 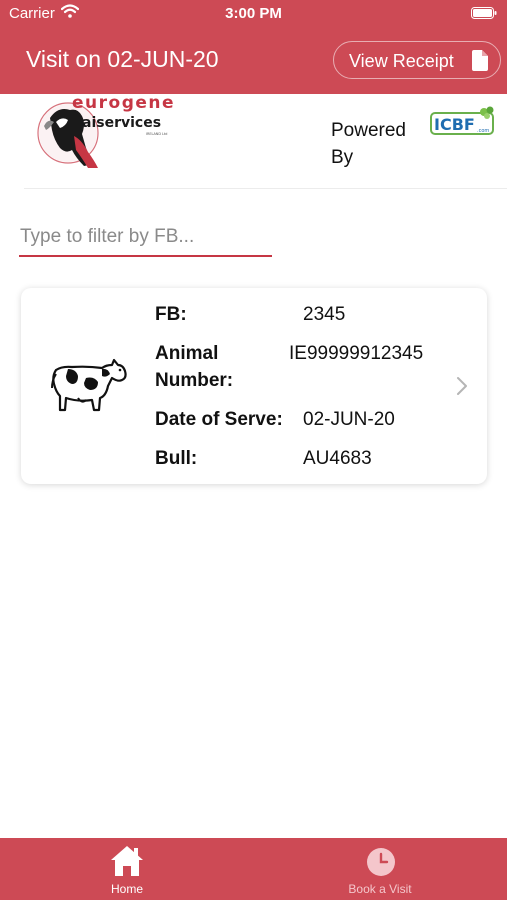 I want to click on document-icon, so click(x=480, y=60).